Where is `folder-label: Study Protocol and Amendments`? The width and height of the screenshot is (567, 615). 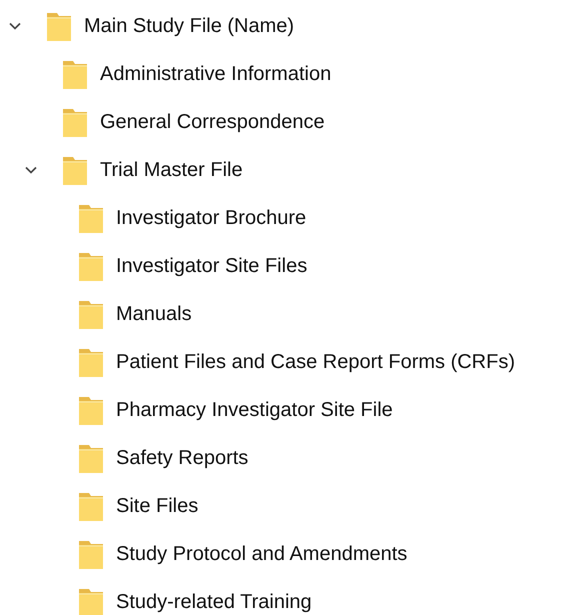 folder-label: Study Protocol and Amendments is located at coordinates (262, 554).